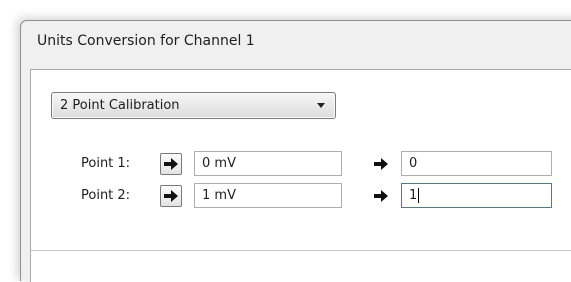 The image size is (571, 282). Describe the element at coordinates (120, 105) in the screenshot. I see `calibration-type-value: 2 Point Calibration` at that location.